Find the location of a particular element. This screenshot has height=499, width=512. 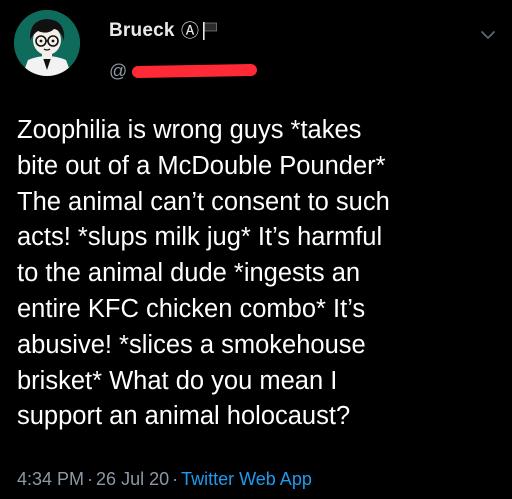

avatar is located at coordinates (47, 43).